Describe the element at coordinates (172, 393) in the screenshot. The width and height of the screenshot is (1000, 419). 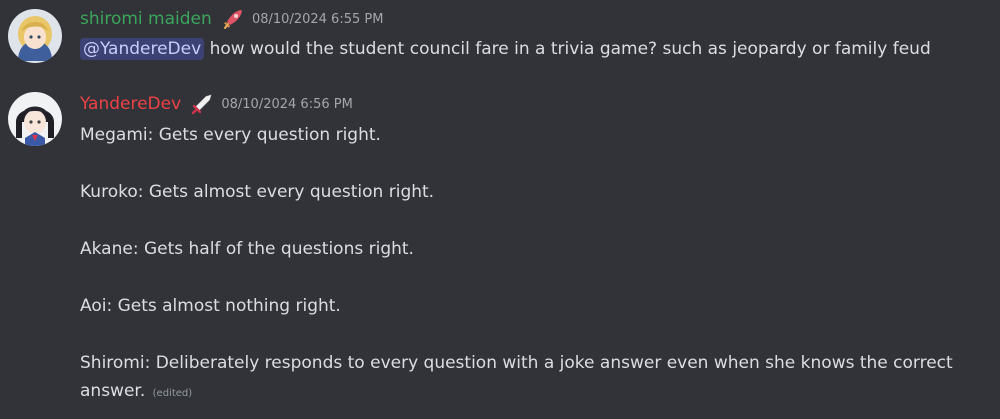
I see `edited-label: (edited)` at that location.